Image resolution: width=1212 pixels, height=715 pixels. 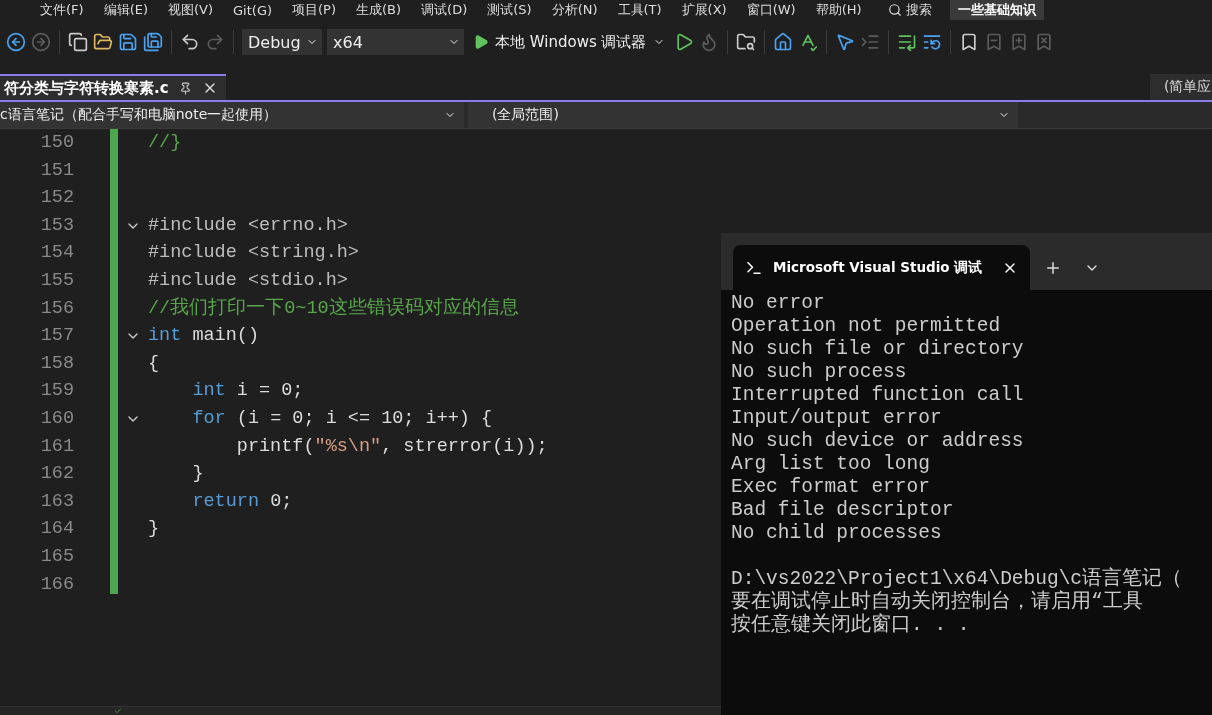 I want to click on menu-item: 扩展(X), so click(x=704, y=10).